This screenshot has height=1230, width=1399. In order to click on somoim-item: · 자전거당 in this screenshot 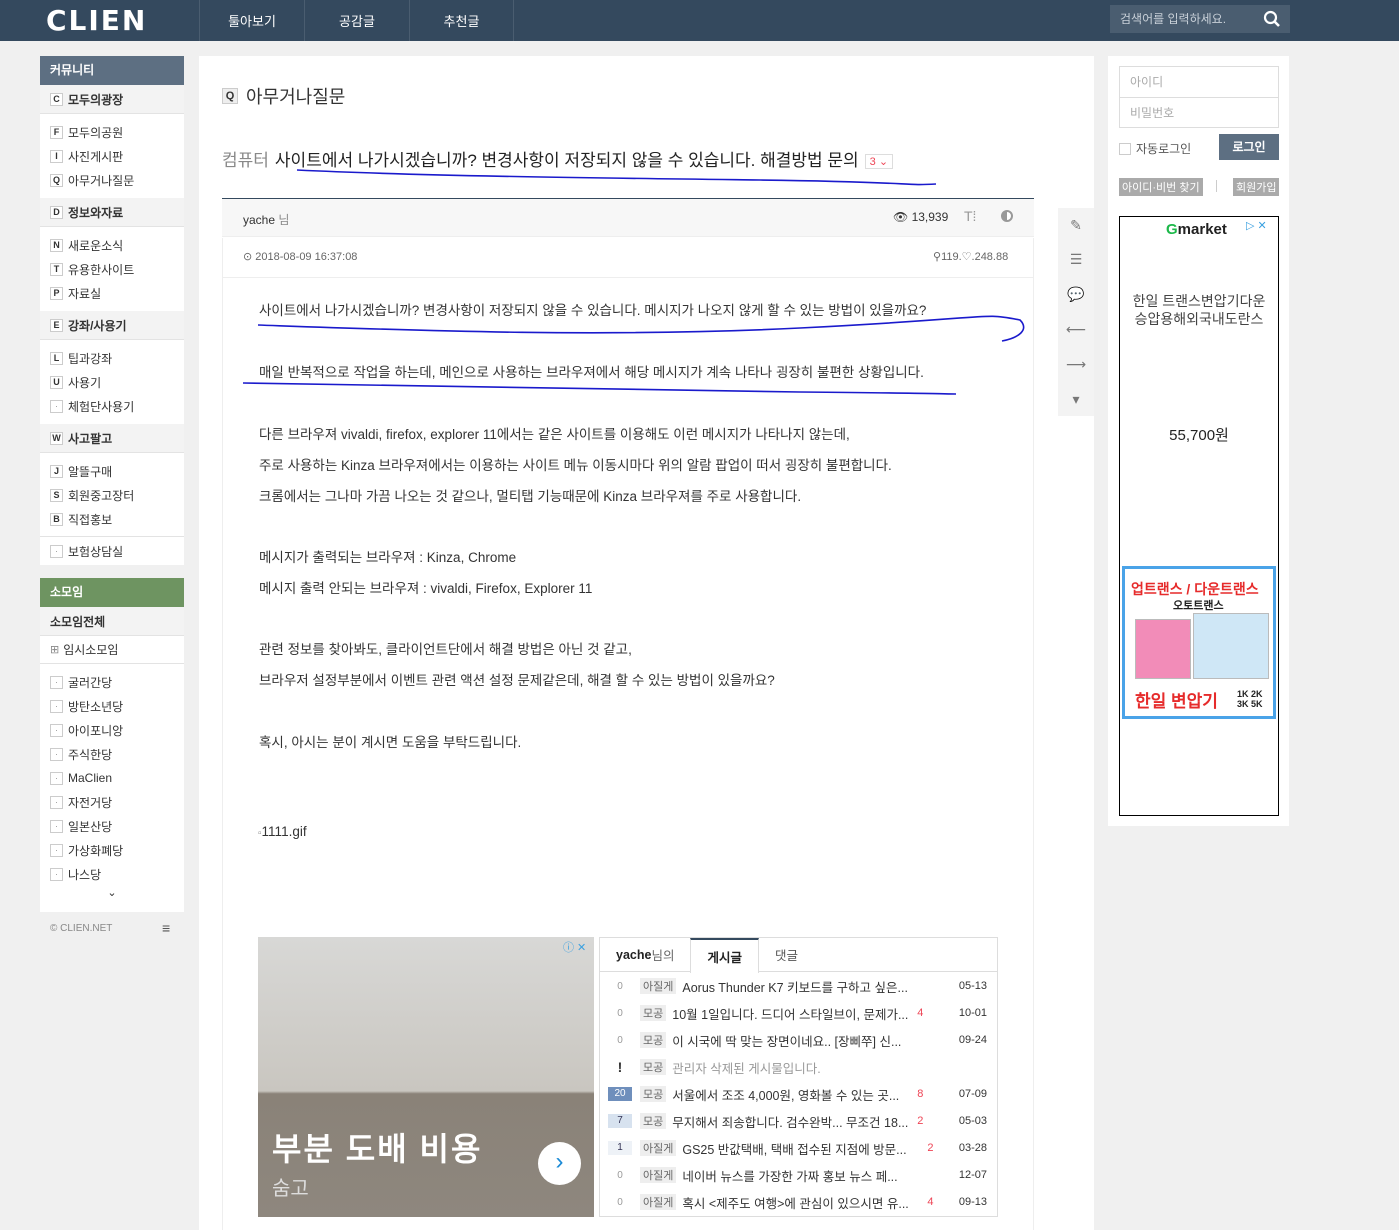, I will do `click(112, 802)`.